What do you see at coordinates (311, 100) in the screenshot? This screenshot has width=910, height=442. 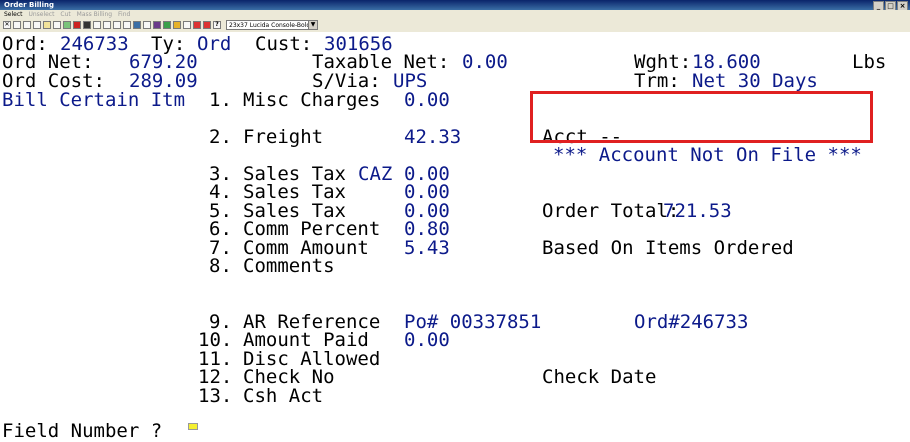 I see `field-label: Misc Charges` at bounding box center [311, 100].